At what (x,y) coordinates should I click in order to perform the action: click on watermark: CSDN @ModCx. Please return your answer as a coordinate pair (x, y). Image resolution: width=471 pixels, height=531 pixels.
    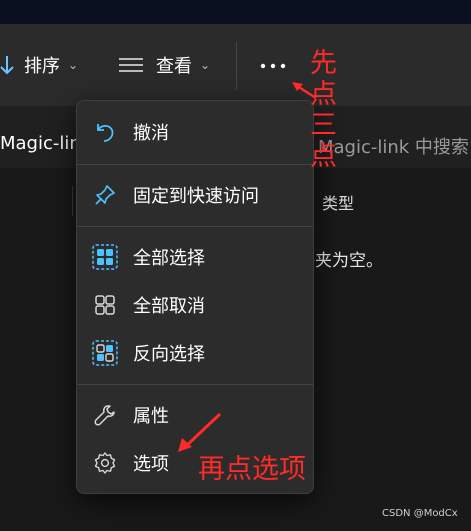
    Looking at the image, I should click on (420, 513).